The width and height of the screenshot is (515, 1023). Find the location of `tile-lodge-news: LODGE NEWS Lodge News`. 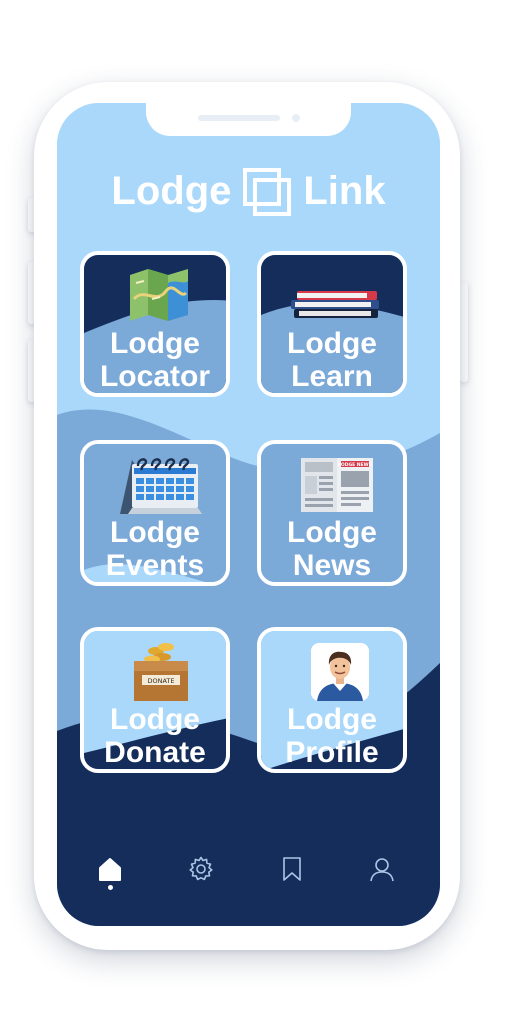

tile-lodge-news: LODGE NEWS Lodge News is located at coordinates (332, 513).